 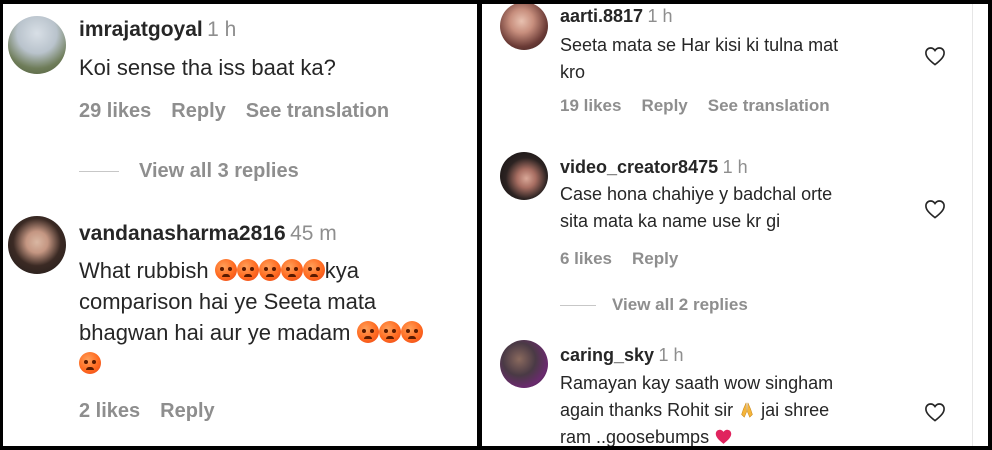 What do you see at coordinates (696, 194) in the screenshot?
I see `comment-text-line: Case hona chahiye y badchal orte` at bounding box center [696, 194].